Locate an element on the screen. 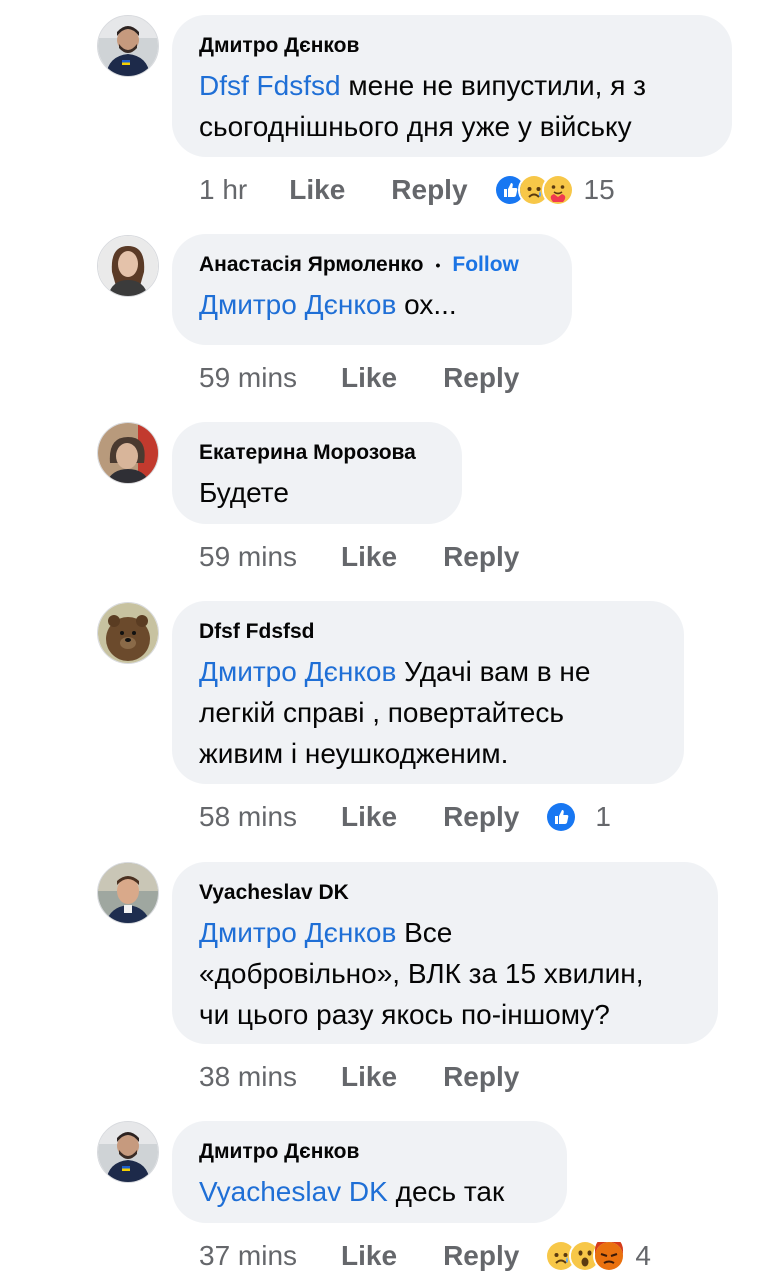 This screenshot has width=757, height=1280. text-line: Будете is located at coordinates (244, 492).